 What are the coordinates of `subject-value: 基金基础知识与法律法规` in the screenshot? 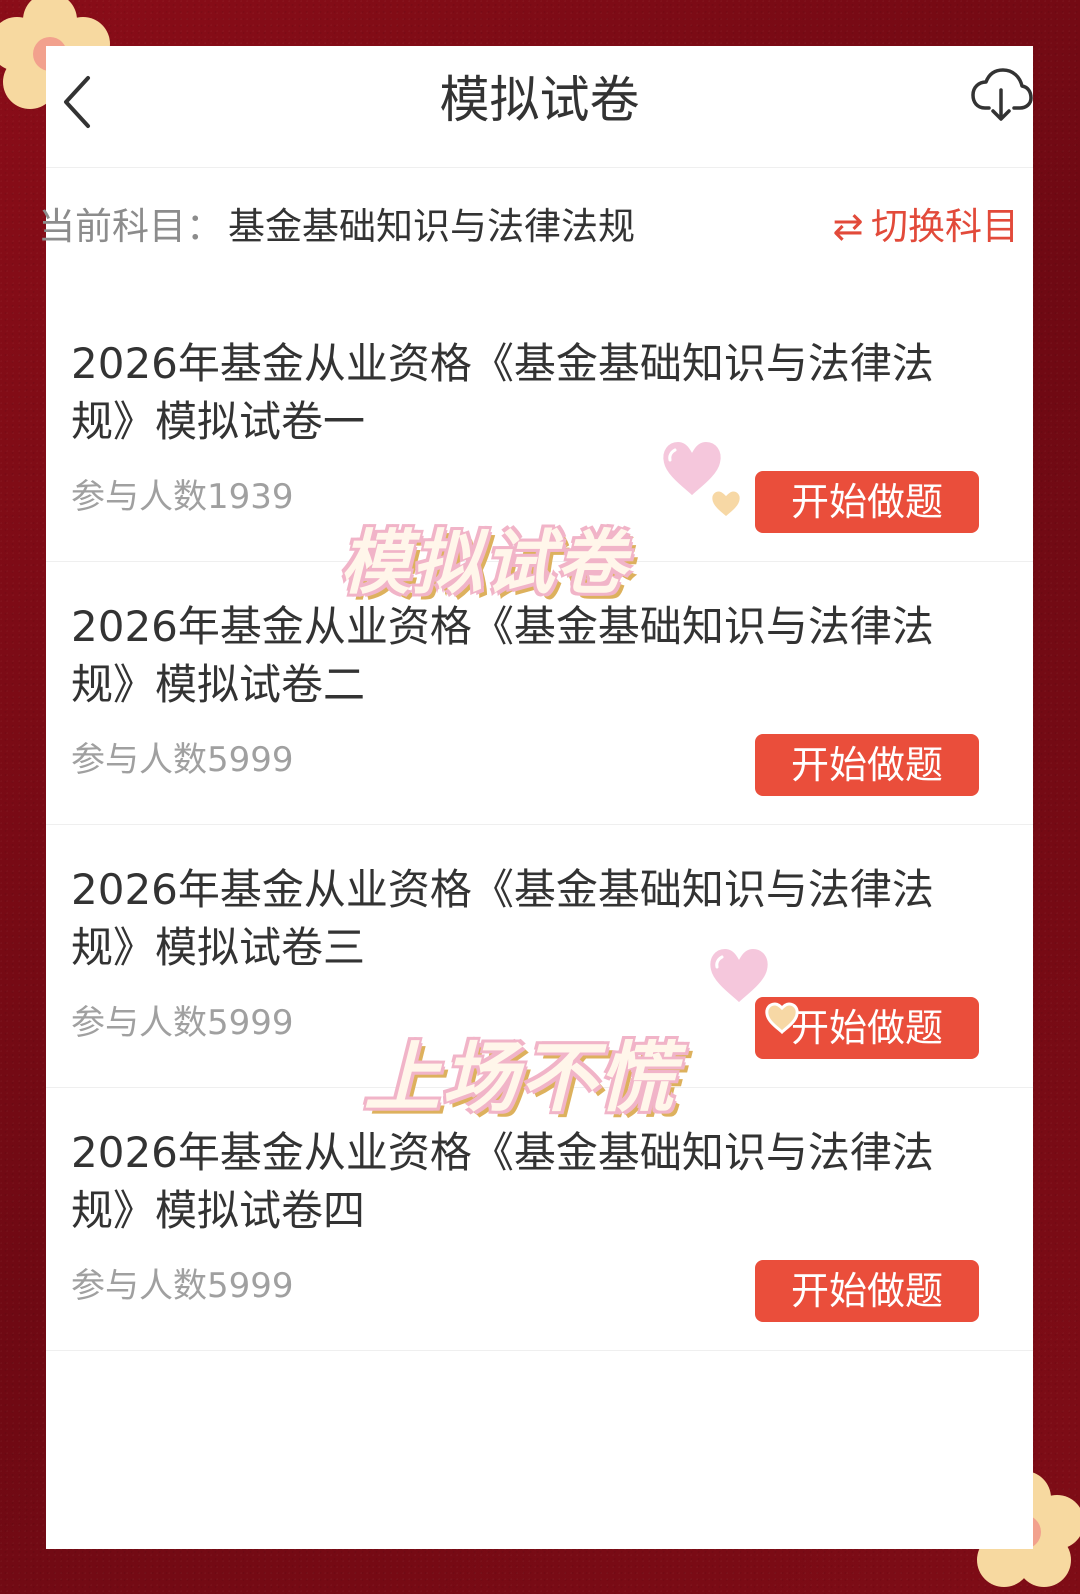 It's located at (431, 226).